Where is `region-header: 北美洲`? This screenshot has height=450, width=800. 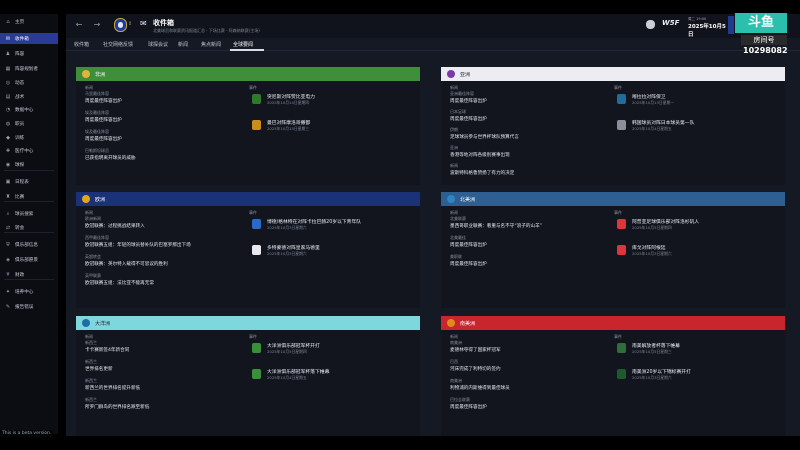 region-header: 北美洲 is located at coordinates (613, 199).